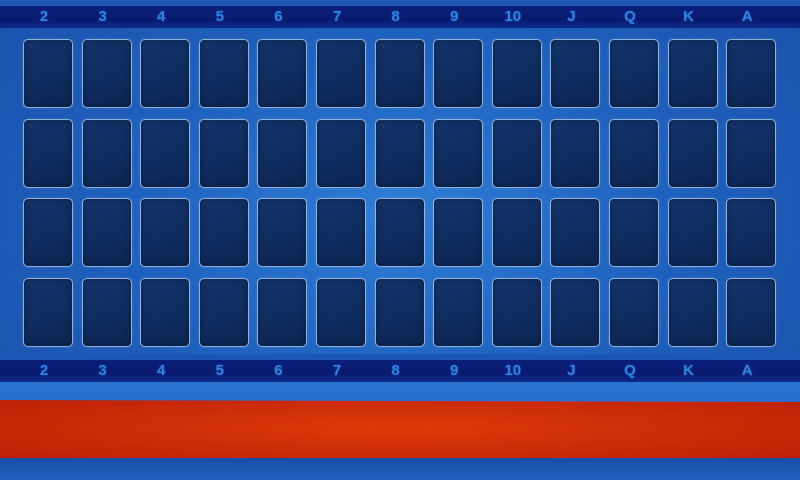  Describe the element at coordinates (400, 431) in the screenshot. I see `red-tray` at that location.